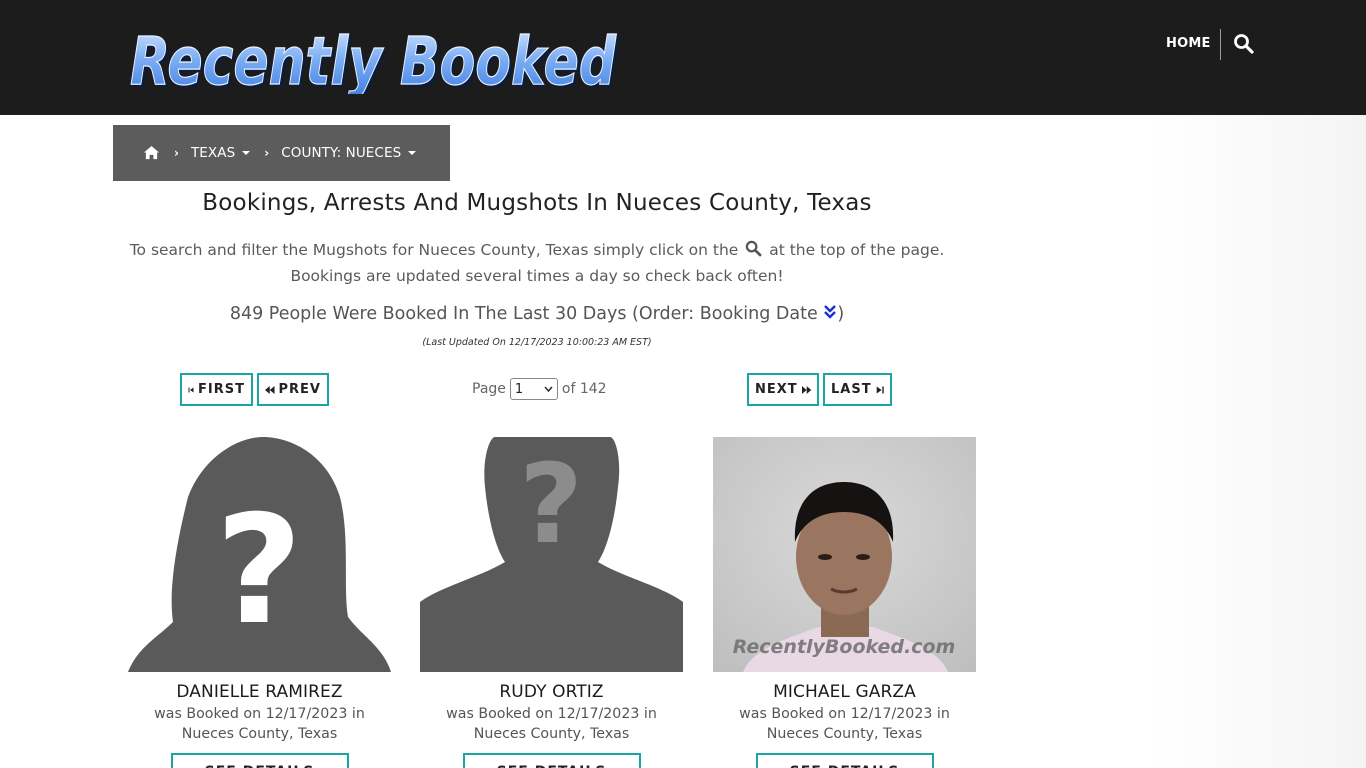 This screenshot has height=768, width=1366. What do you see at coordinates (844, 692) in the screenshot?
I see `person-name: MICHAEL GARZA` at bounding box center [844, 692].